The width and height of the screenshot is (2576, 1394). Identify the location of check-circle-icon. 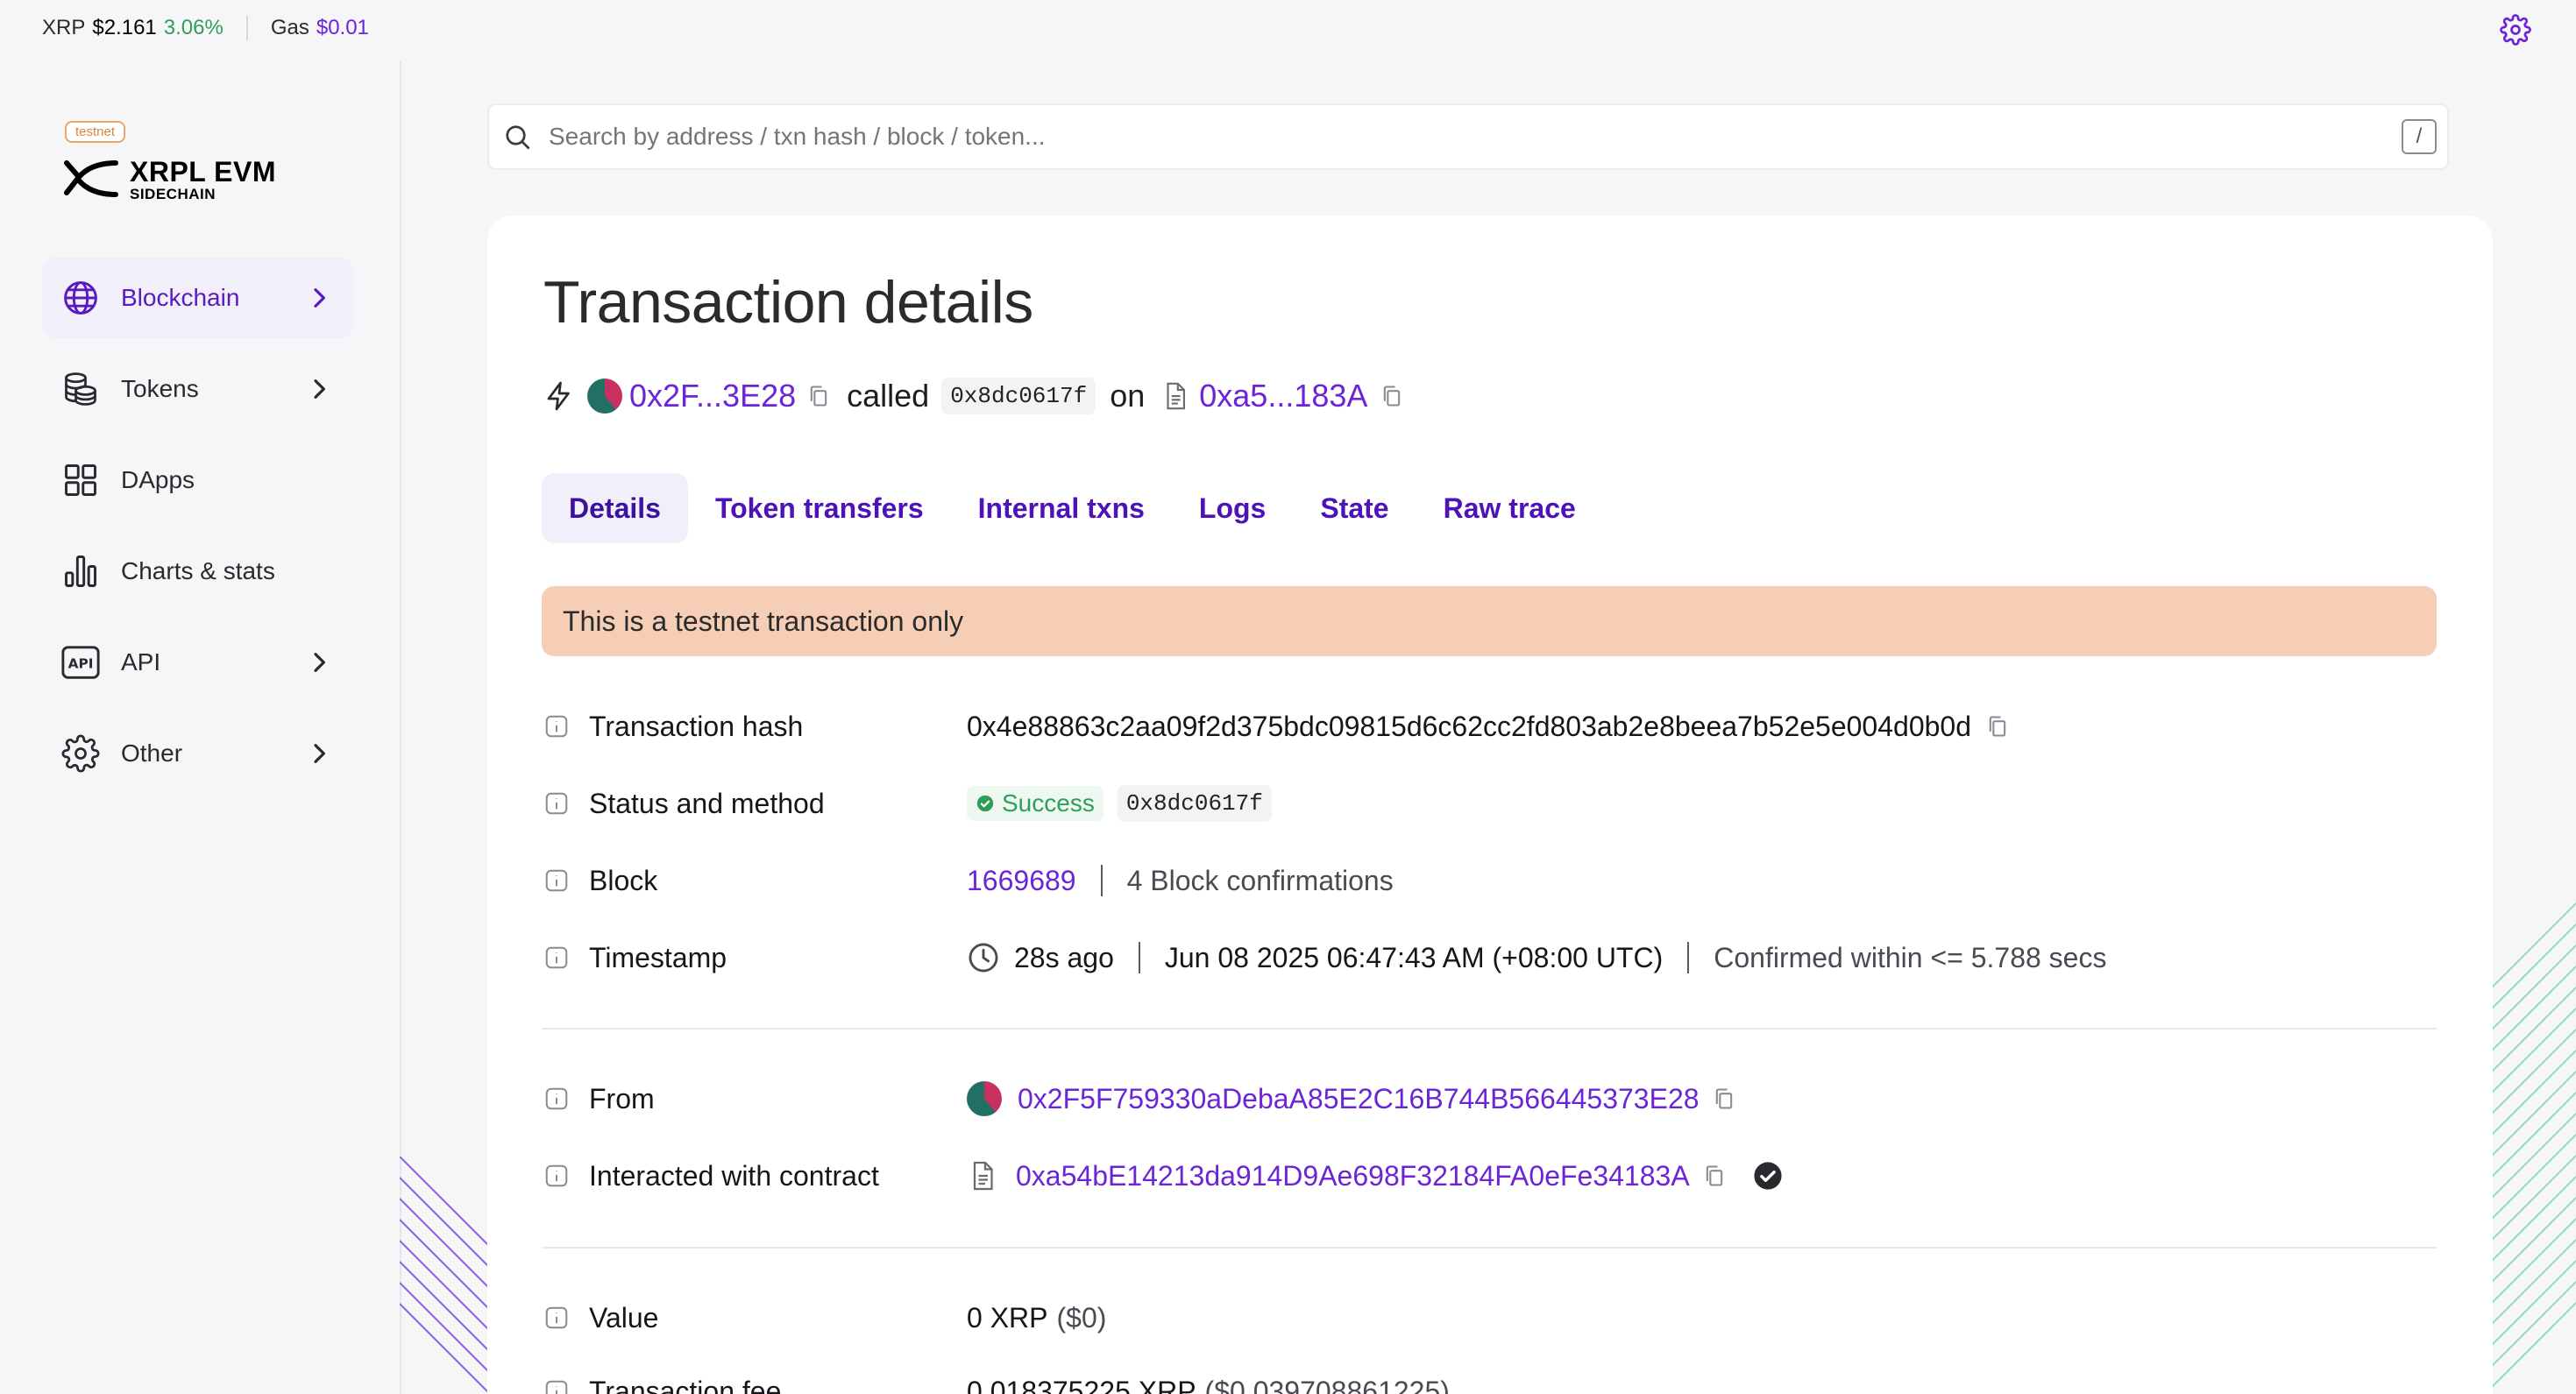
(985, 803).